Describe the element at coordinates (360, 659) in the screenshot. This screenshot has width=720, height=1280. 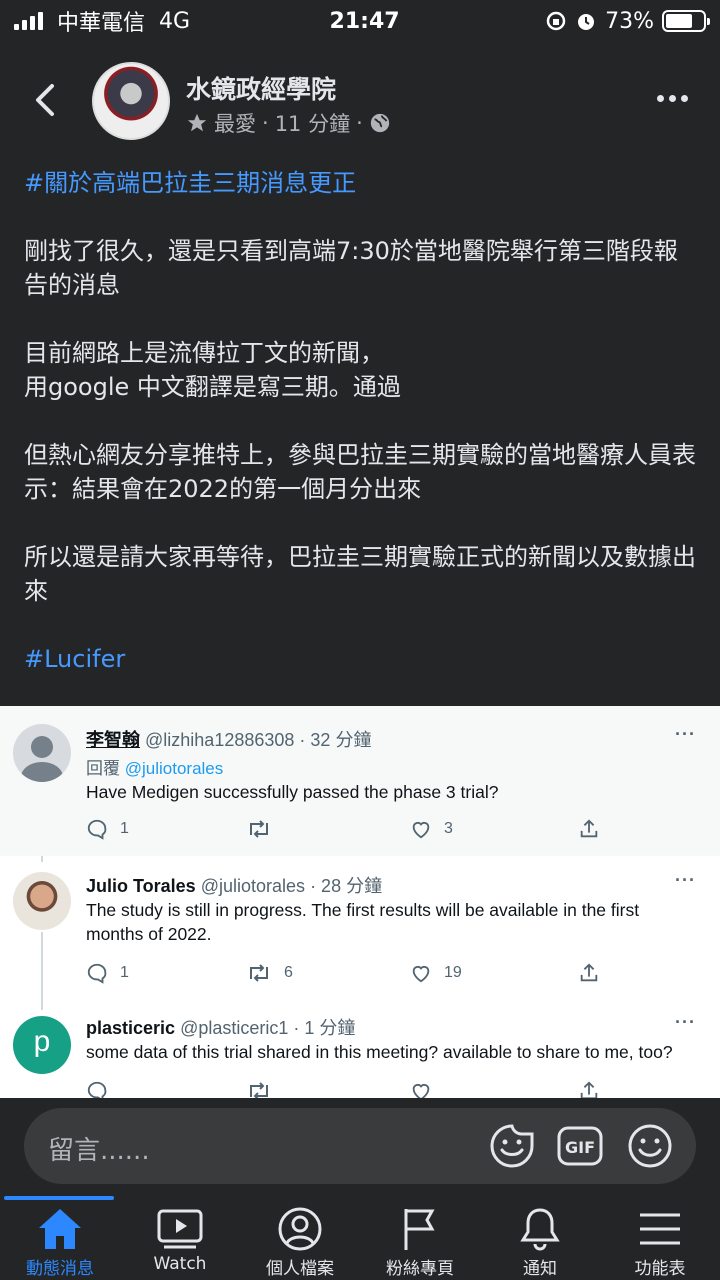
I see `hashtag-footer: #Lucifer` at that location.